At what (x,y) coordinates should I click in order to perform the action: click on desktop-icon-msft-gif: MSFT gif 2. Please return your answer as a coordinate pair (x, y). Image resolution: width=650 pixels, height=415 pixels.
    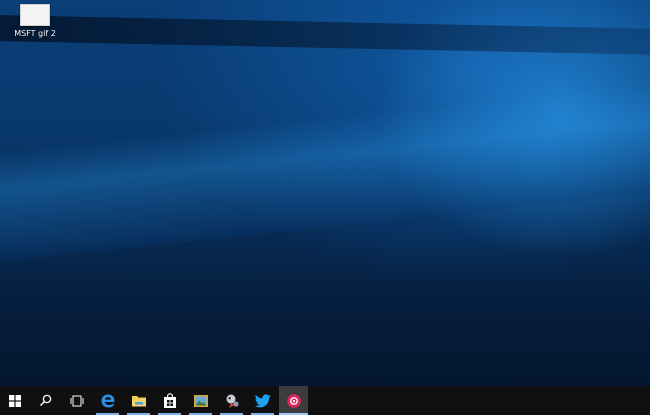
    Looking at the image, I should click on (35, 20).